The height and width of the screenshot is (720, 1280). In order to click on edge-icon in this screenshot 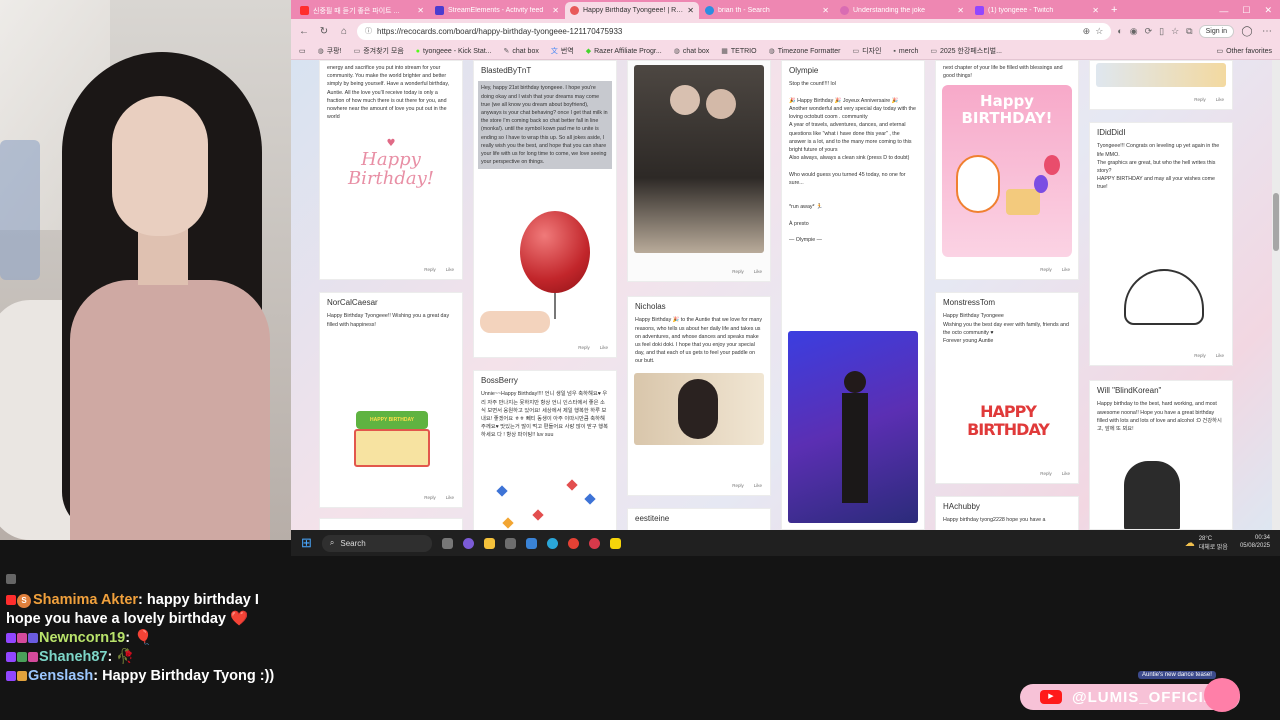, I will do `click(552, 543)`.